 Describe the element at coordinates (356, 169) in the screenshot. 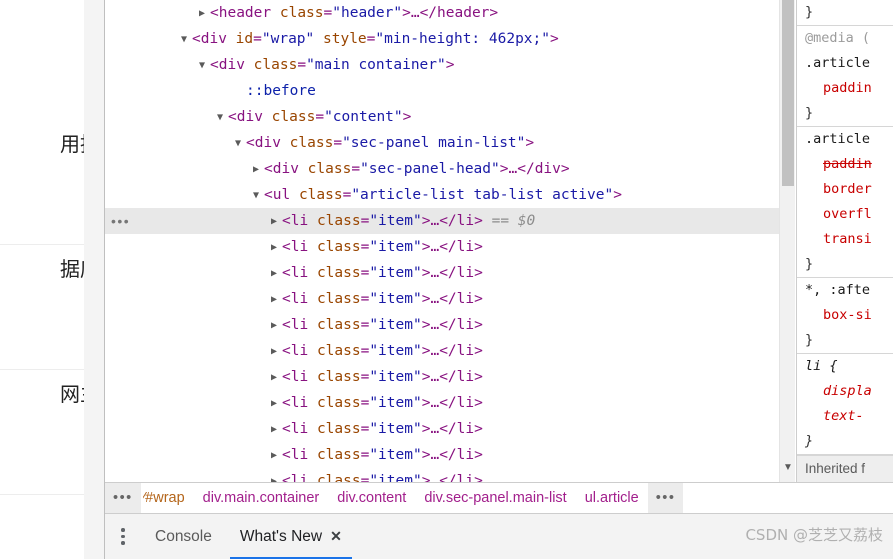

I see `token-punct: =` at that location.